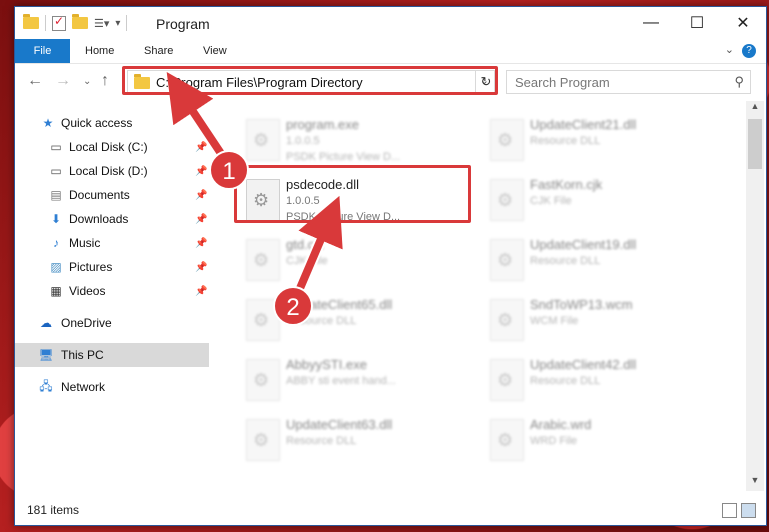 The image size is (769, 532). I want to click on step-2-badge: 2, so click(293, 306).